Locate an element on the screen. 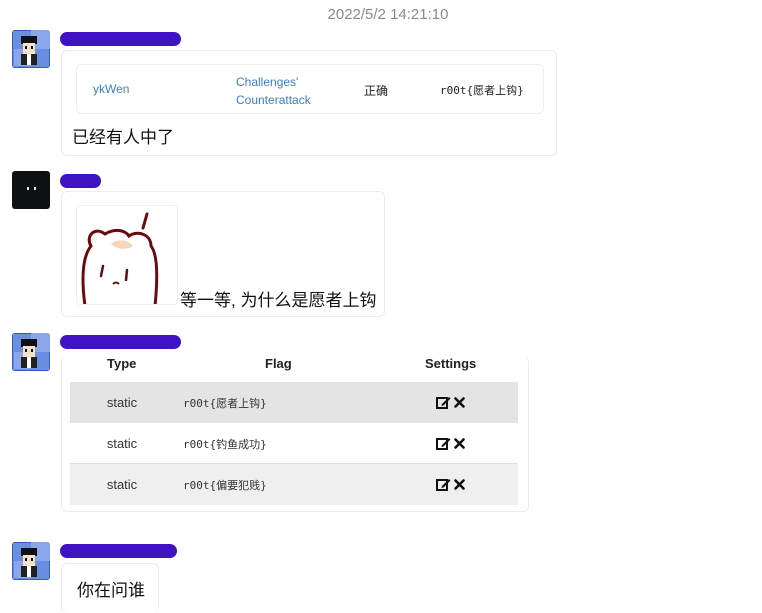  table-header-settings: Settings is located at coordinates (451, 363).